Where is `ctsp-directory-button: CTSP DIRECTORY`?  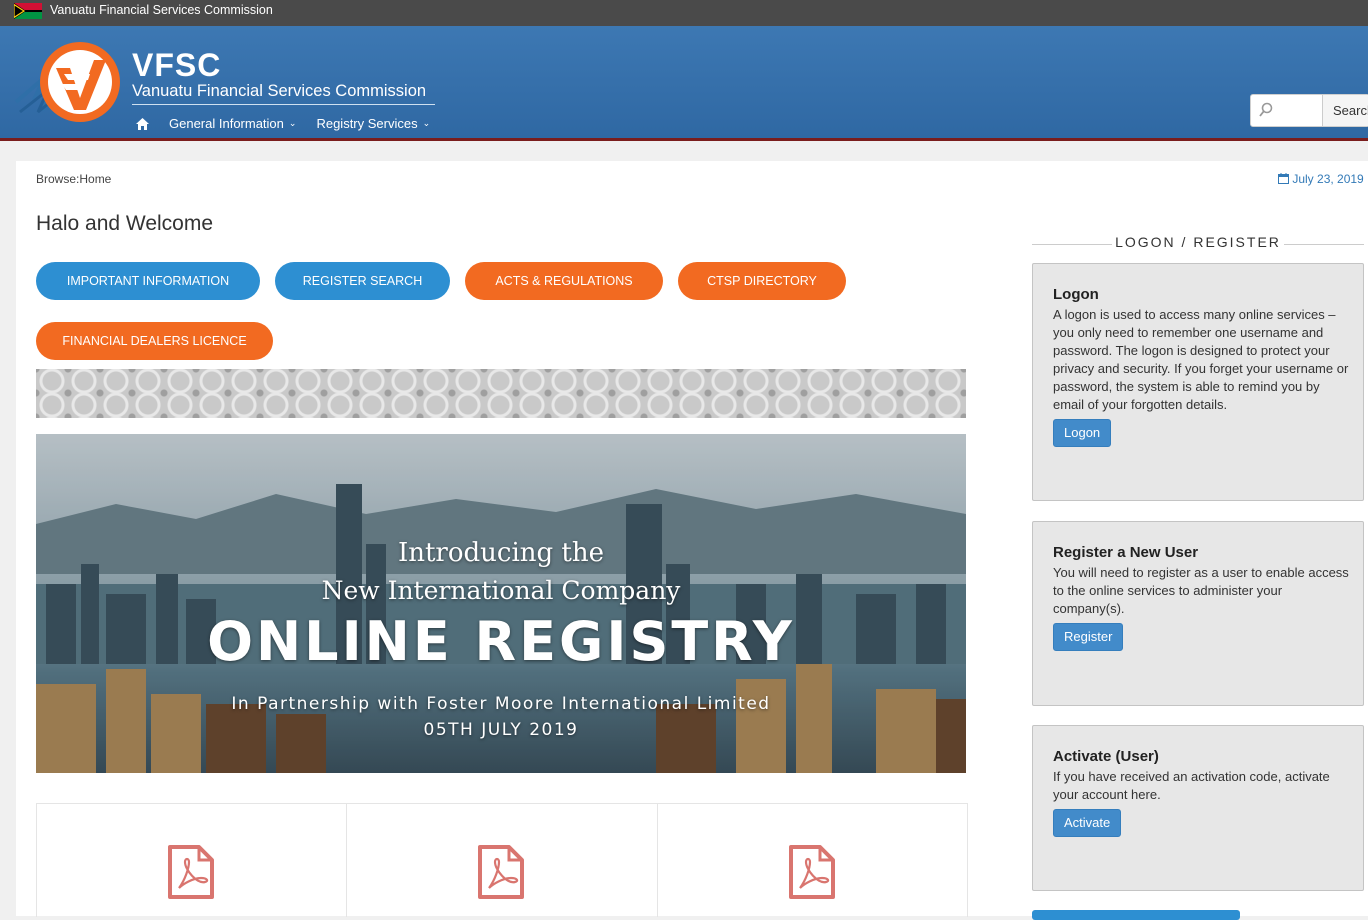 ctsp-directory-button: CTSP DIRECTORY is located at coordinates (762, 281).